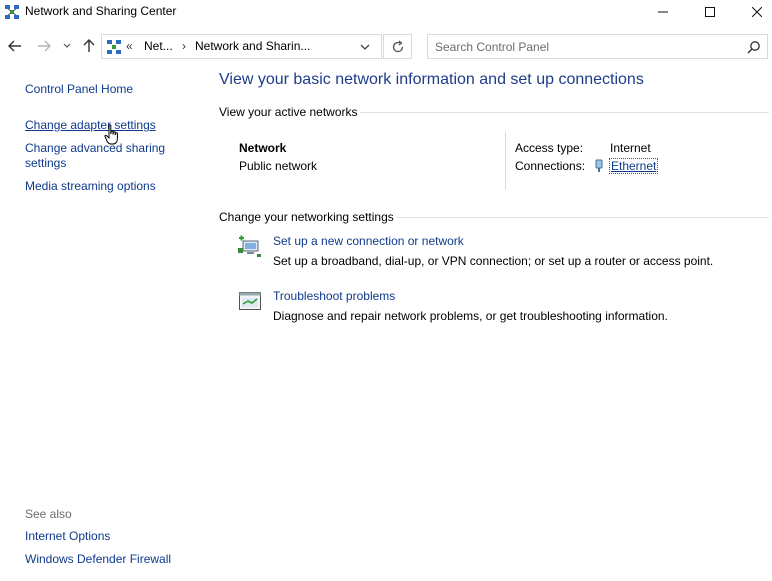 The image size is (772, 581). I want to click on maximize-icon, so click(710, 12).